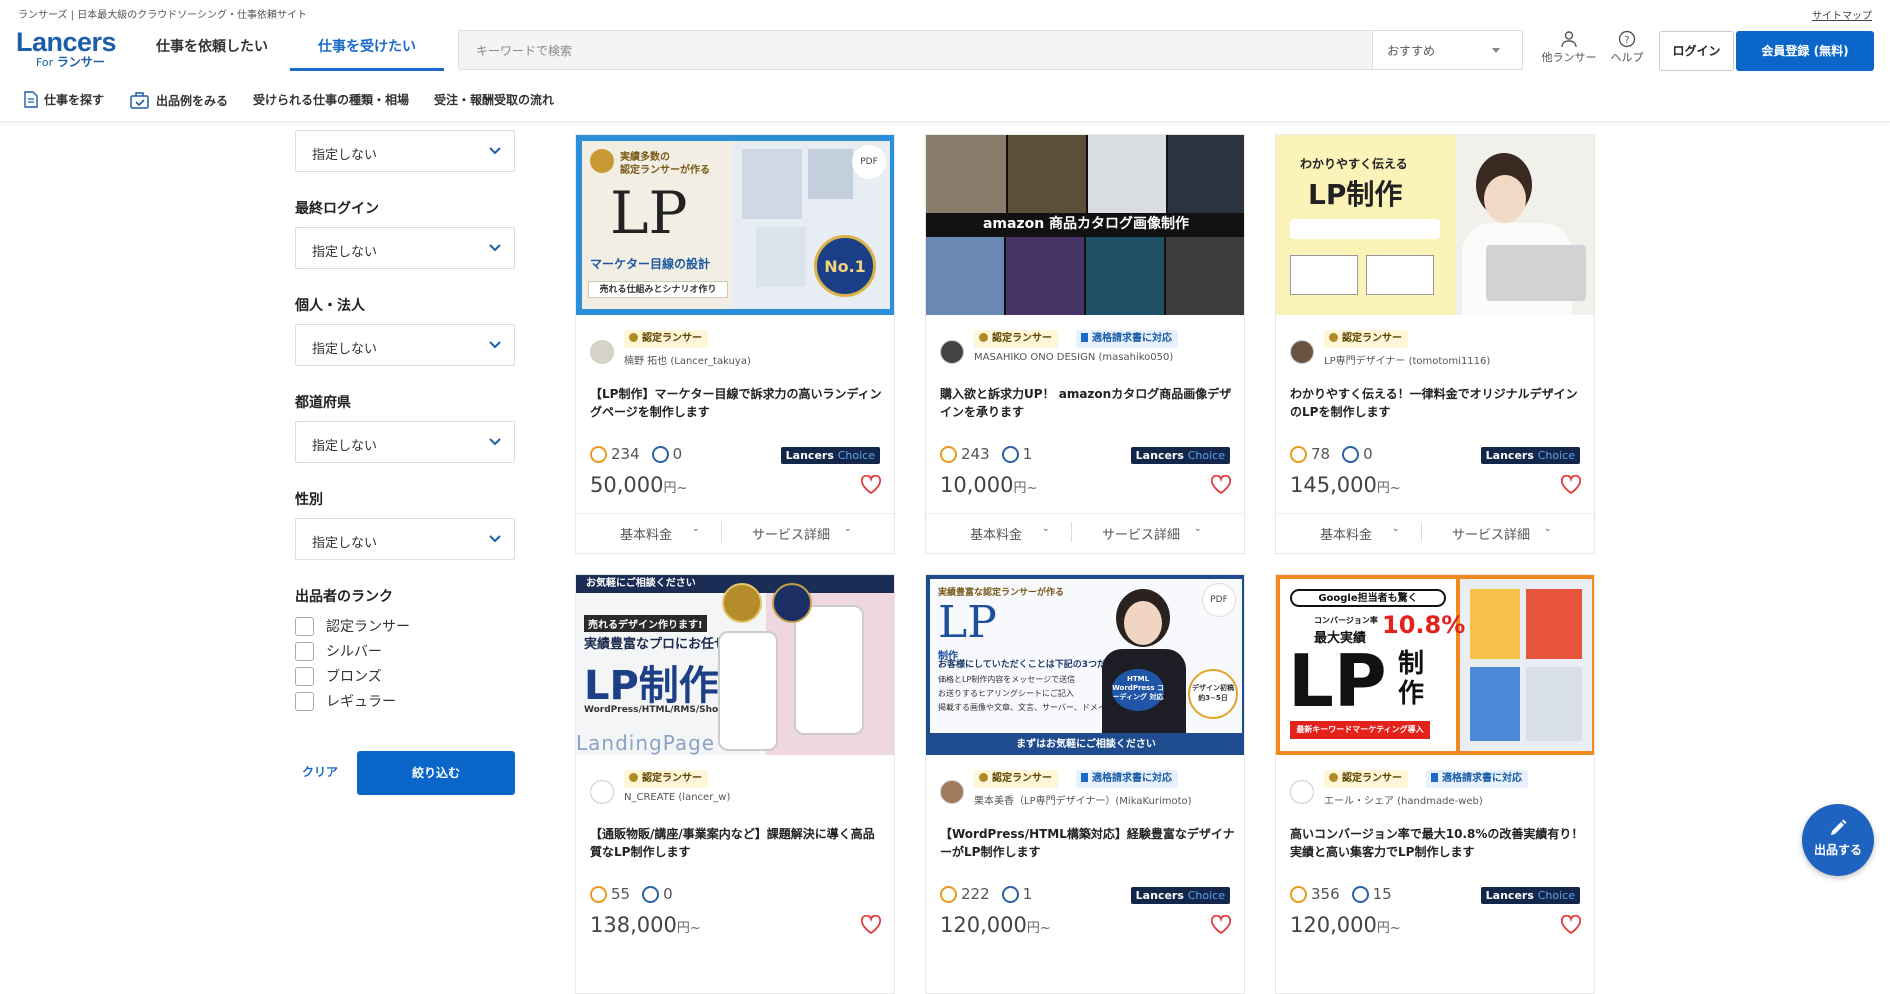  What do you see at coordinates (1447, 50) in the screenshot?
I see `sort-select: おすすめ` at bounding box center [1447, 50].